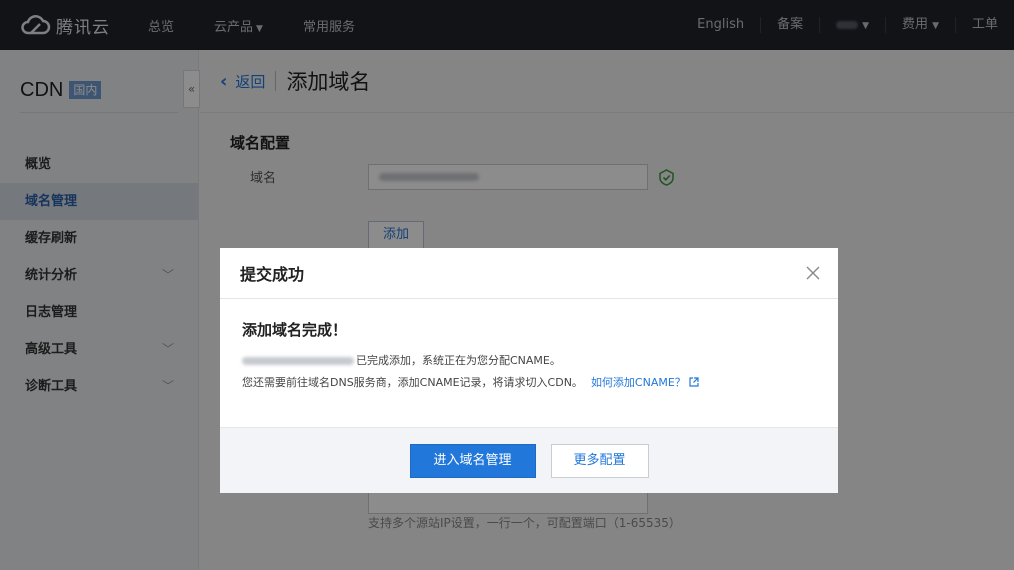 This screenshot has height=570, width=1014. What do you see at coordinates (694, 382) in the screenshot?
I see `external-link-icon` at bounding box center [694, 382].